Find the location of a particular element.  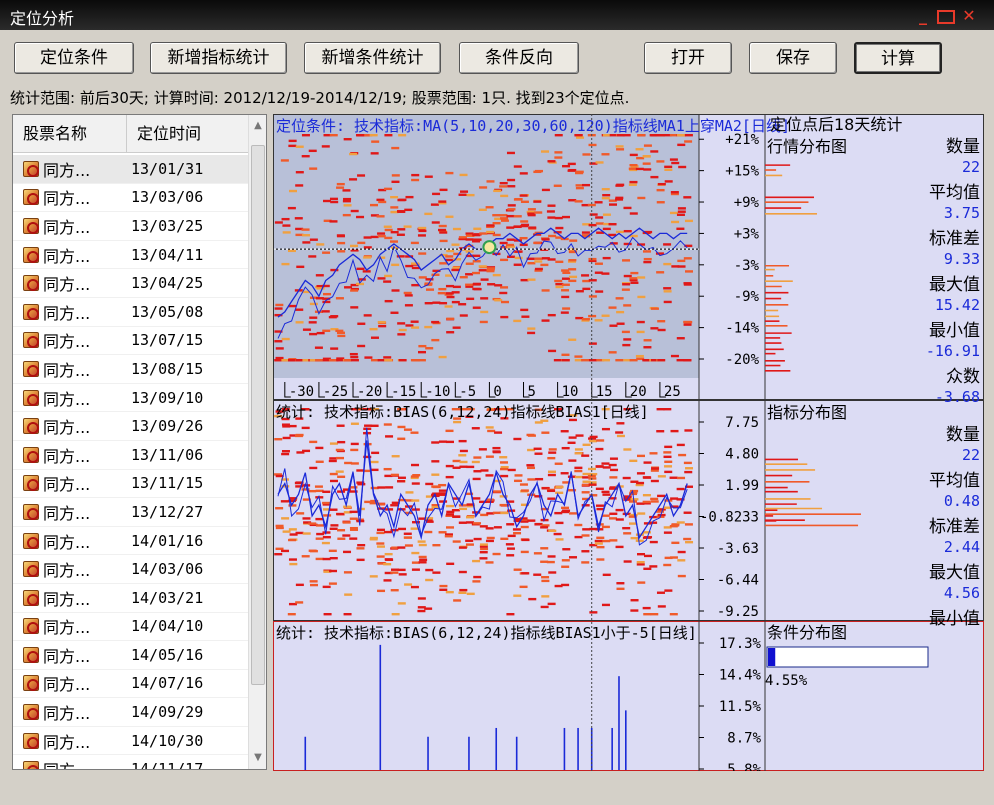

reverse-condition-button: 条件反向 is located at coordinates (519, 58).